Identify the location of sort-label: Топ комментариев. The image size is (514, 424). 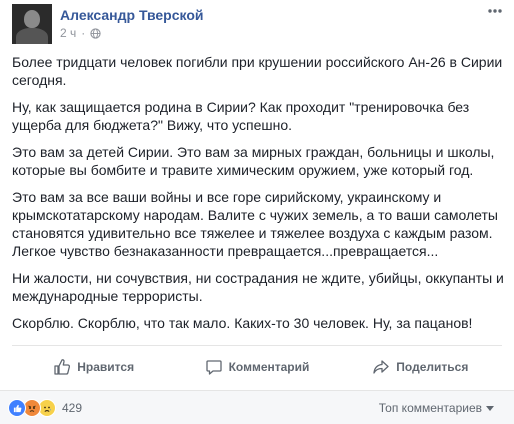
(430, 408).